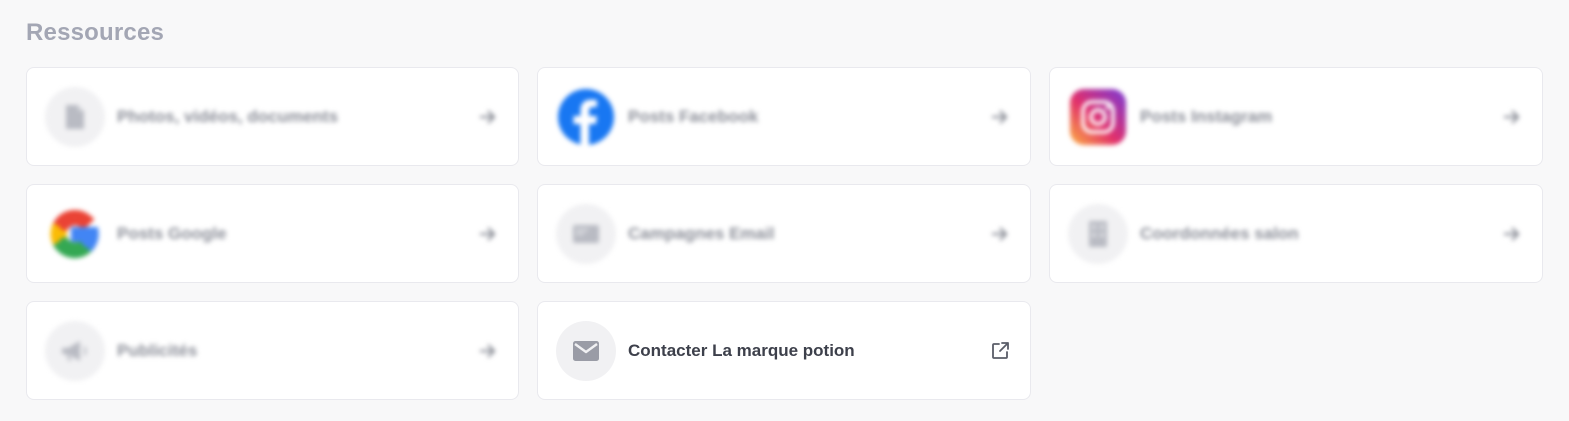  What do you see at coordinates (272, 350) in the screenshot?
I see `resource-card-ads: Publicités` at bounding box center [272, 350].